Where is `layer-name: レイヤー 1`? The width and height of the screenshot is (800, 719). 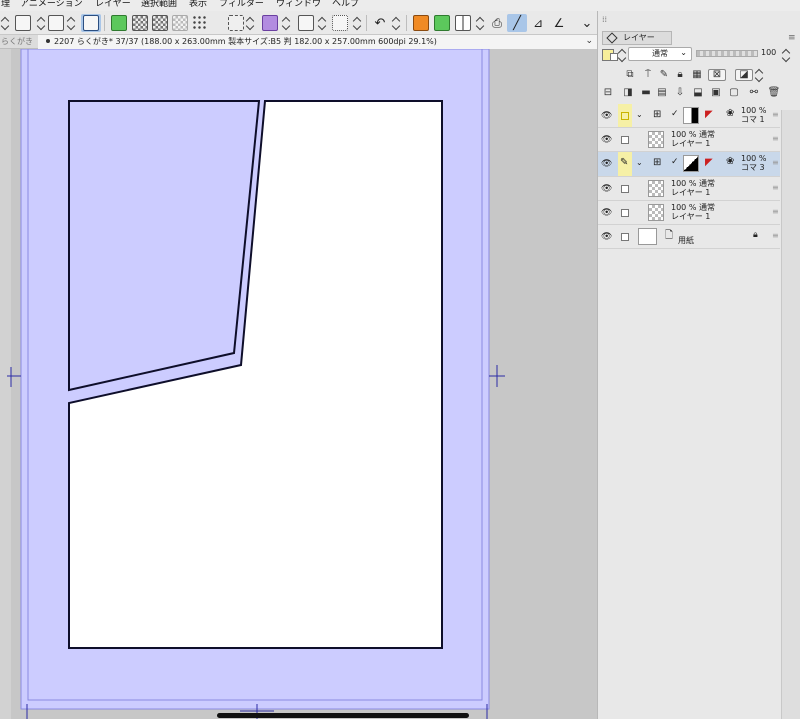
layer-name: レイヤー 1 is located at coordinates (691, 216).